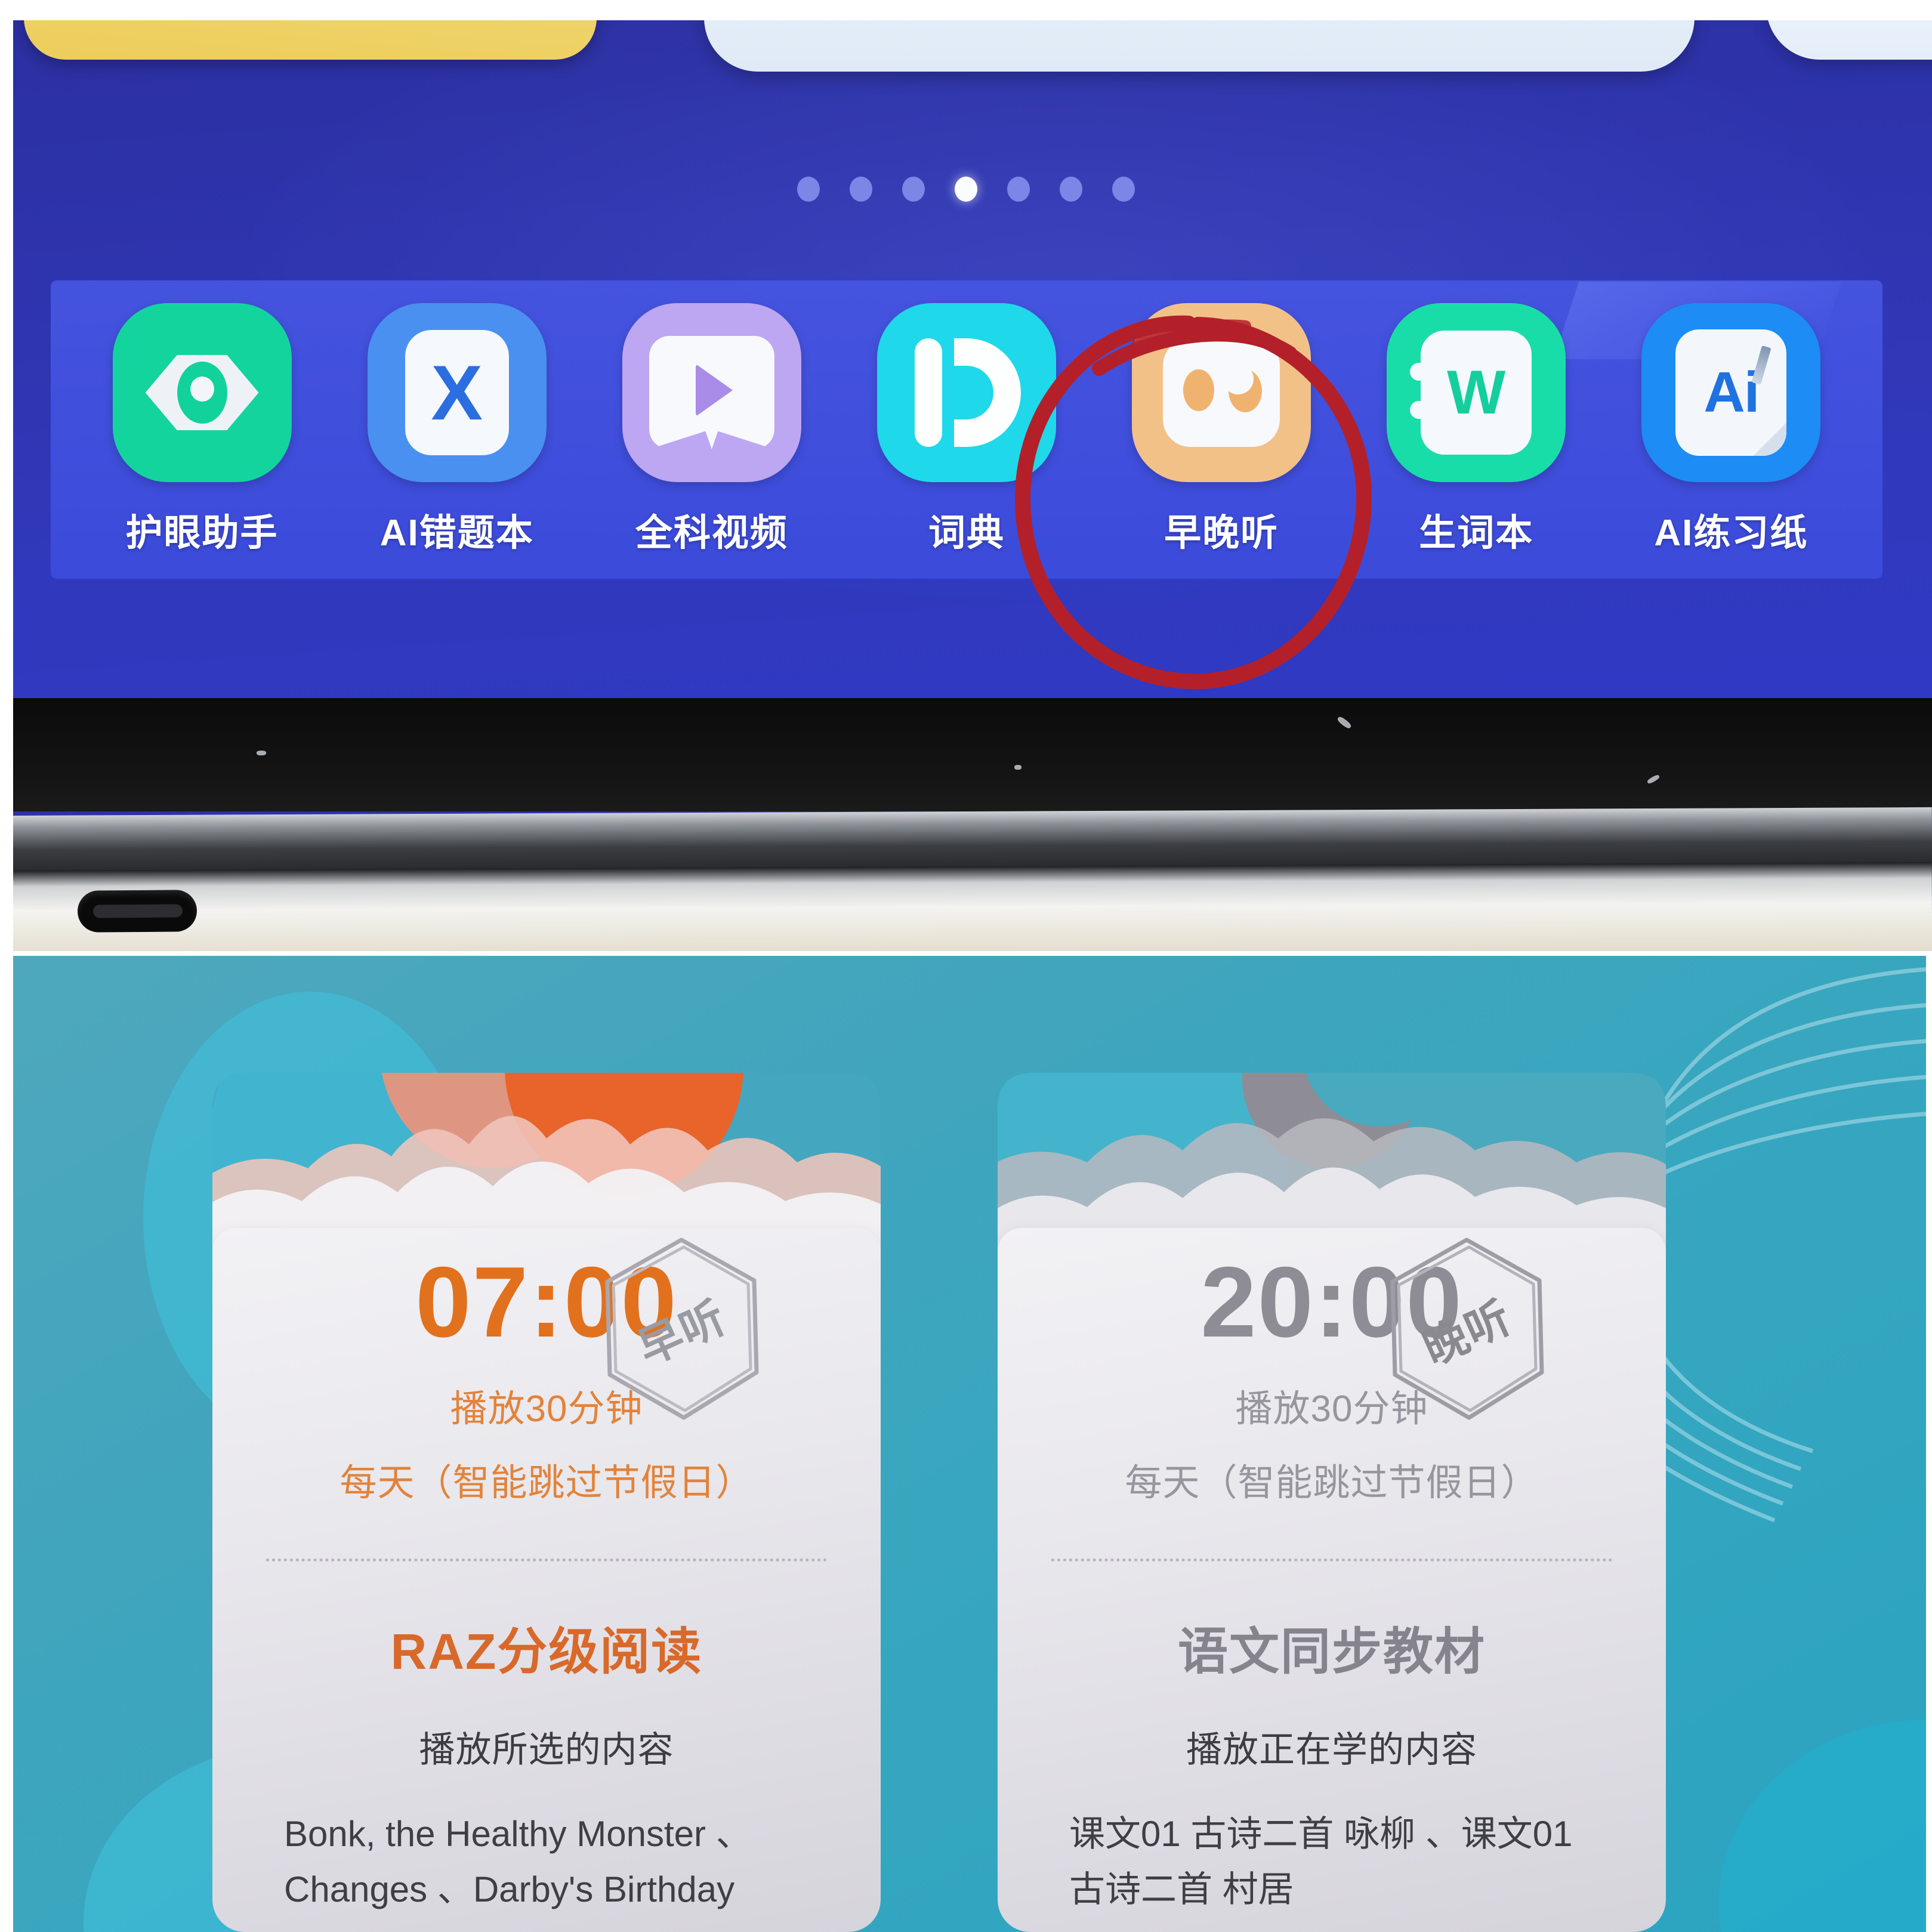  I want to click on dock-app-wordbook: W 生词本, so click(1476, 429).